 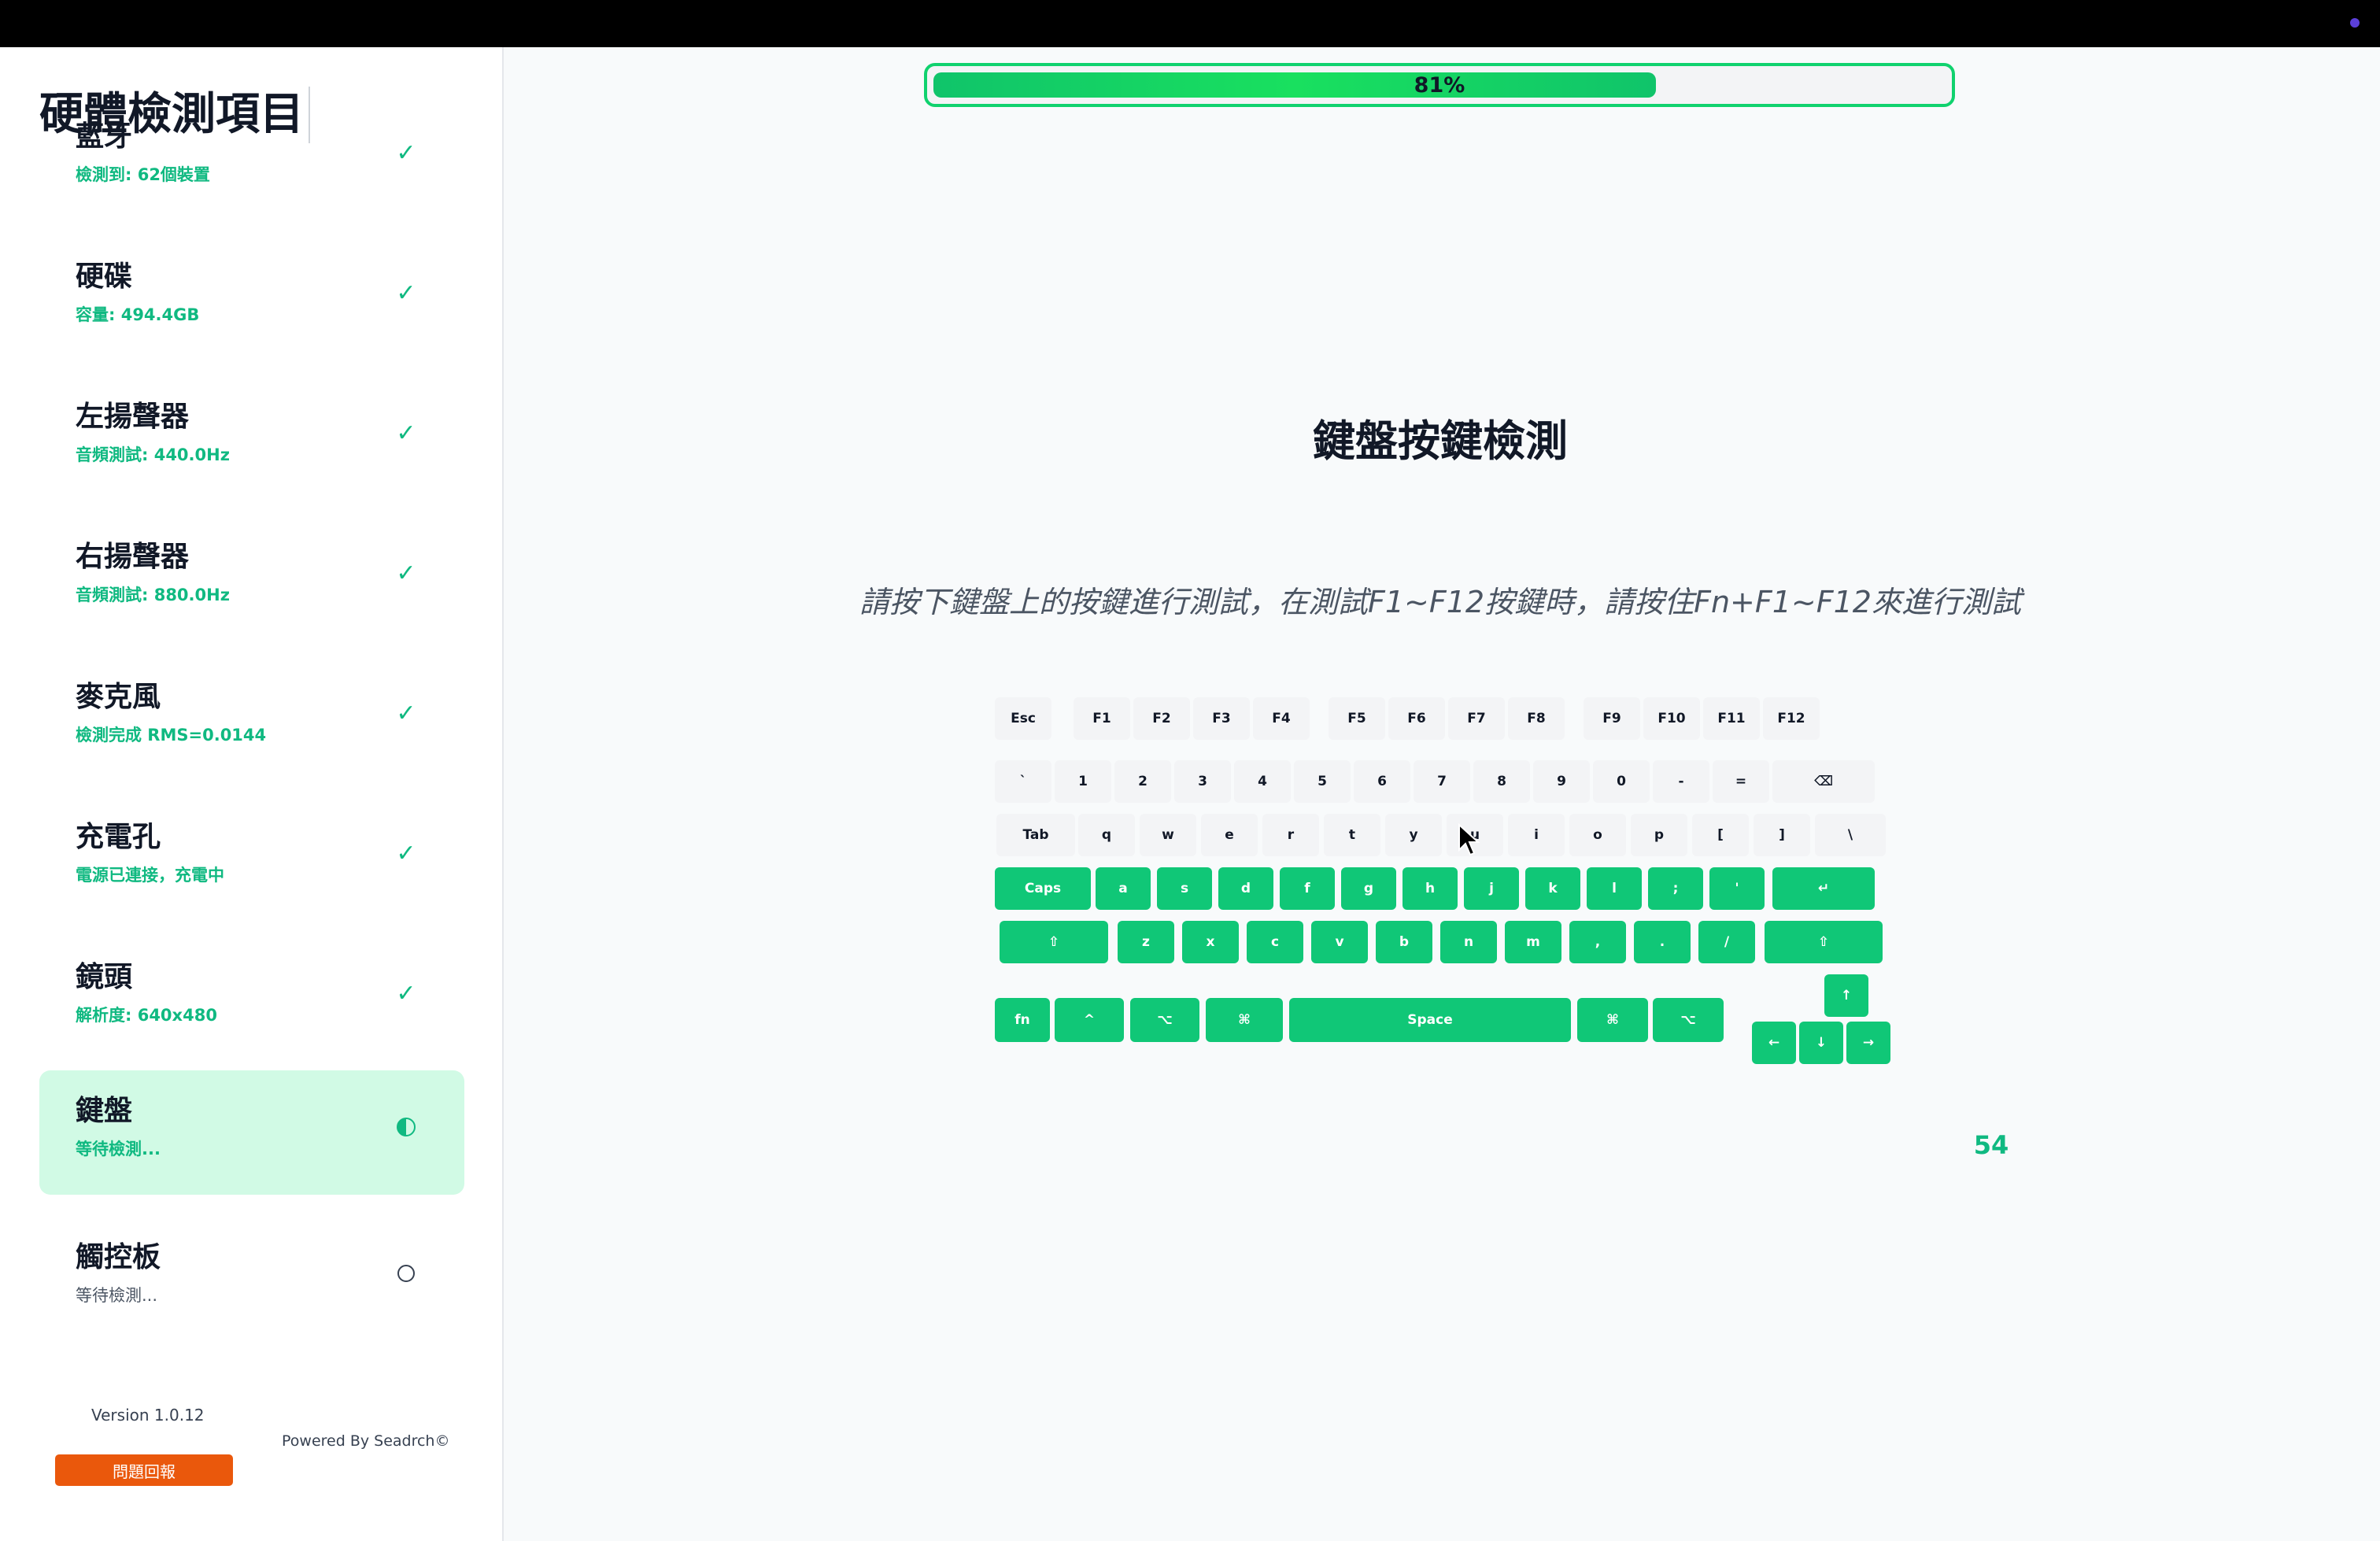 I want to click on keyboard-key: t, so click(x=1352, y=835).